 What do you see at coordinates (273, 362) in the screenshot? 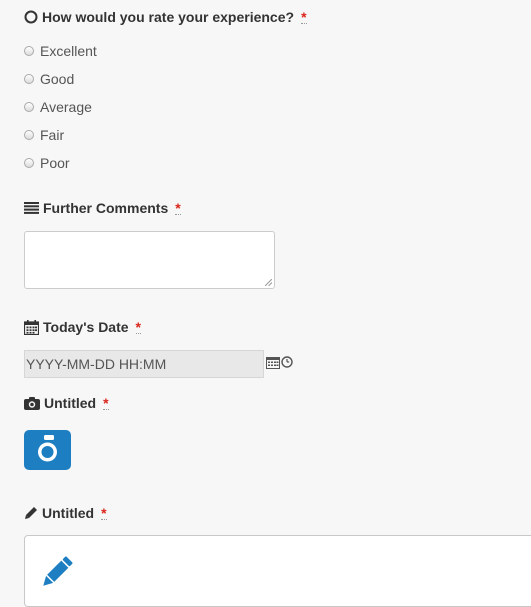
I see `calendar-picker-icon` at bounding box center [273, 362].